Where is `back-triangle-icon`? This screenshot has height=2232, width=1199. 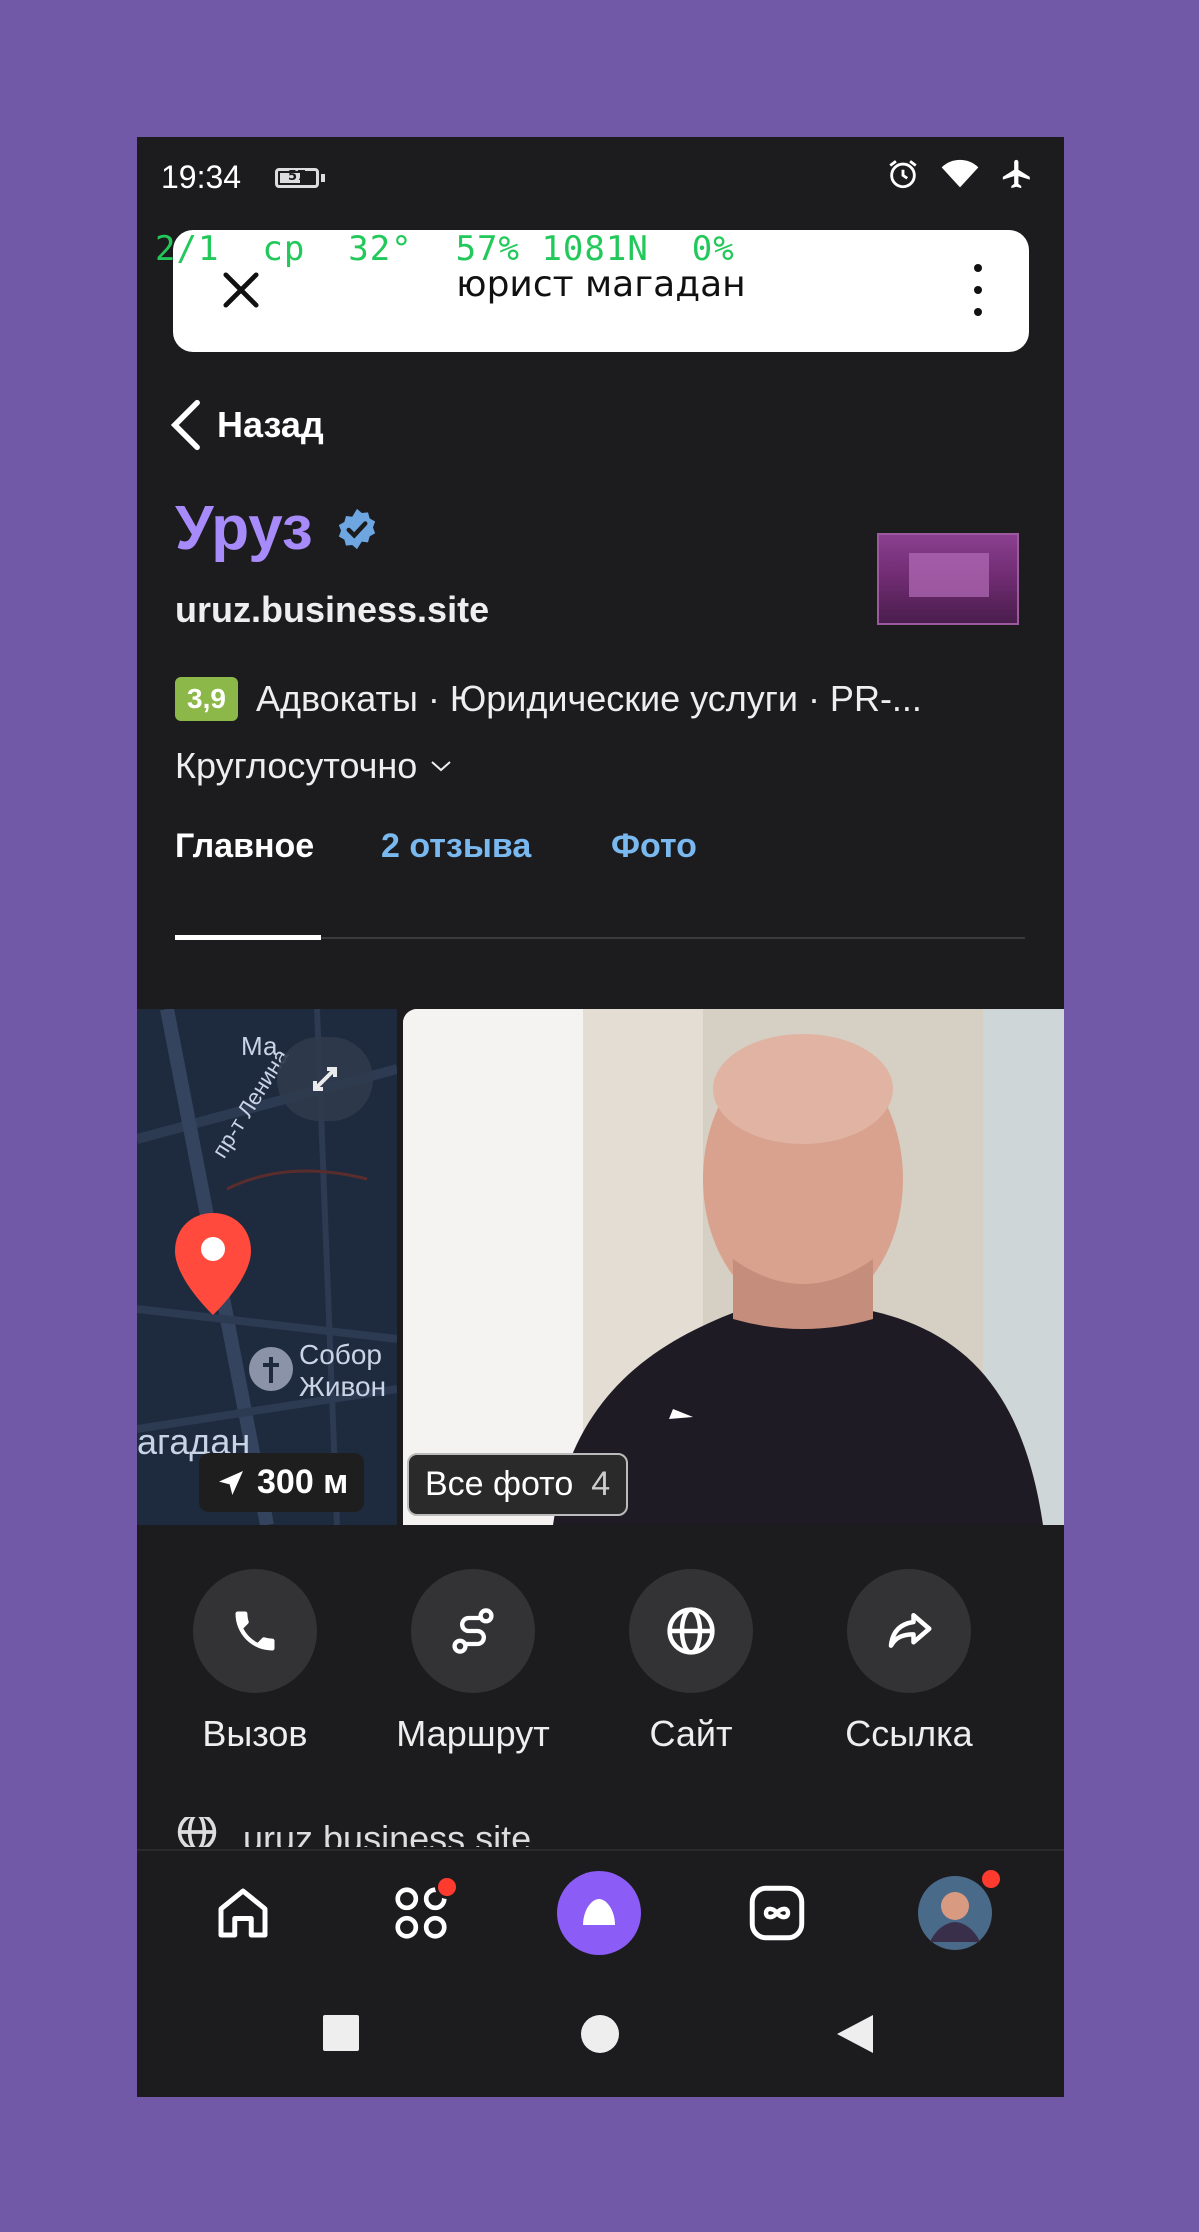 back-triangle-icon is located at coordinates (855, 2034).